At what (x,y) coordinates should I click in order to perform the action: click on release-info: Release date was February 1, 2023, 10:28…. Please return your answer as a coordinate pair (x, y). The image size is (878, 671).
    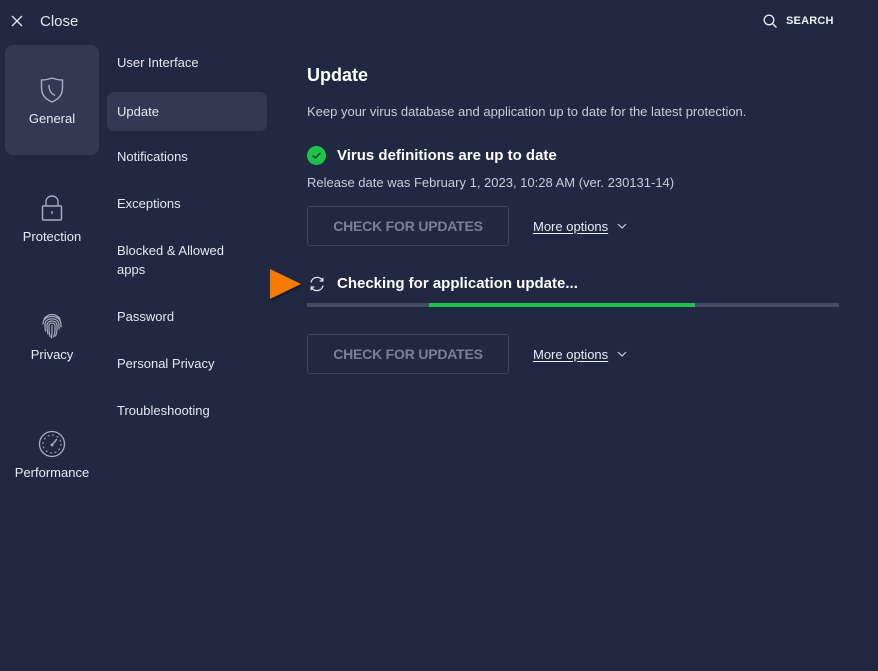
    Looking at the image, I should click on (491, 182).